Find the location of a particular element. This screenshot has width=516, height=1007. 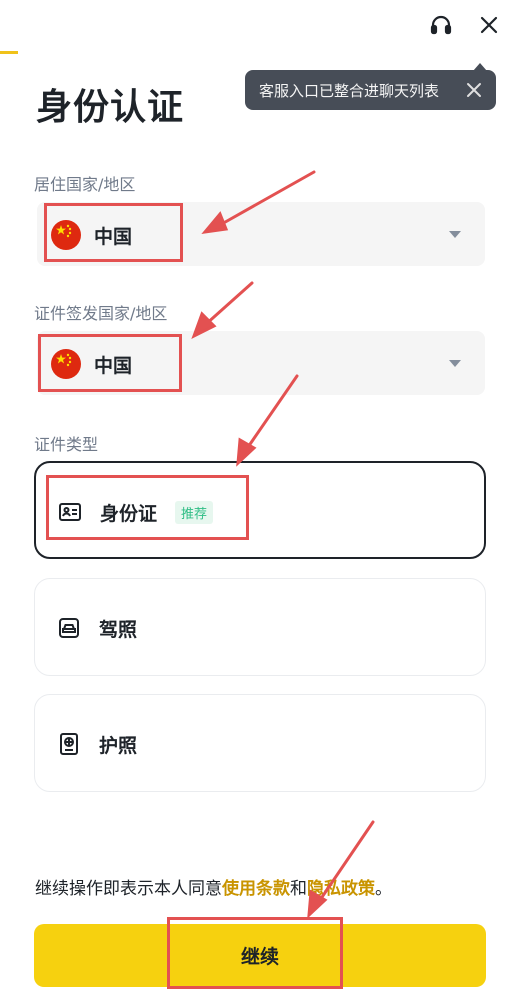

continue-button-label: 继续 is located at coordinates (259, 957).